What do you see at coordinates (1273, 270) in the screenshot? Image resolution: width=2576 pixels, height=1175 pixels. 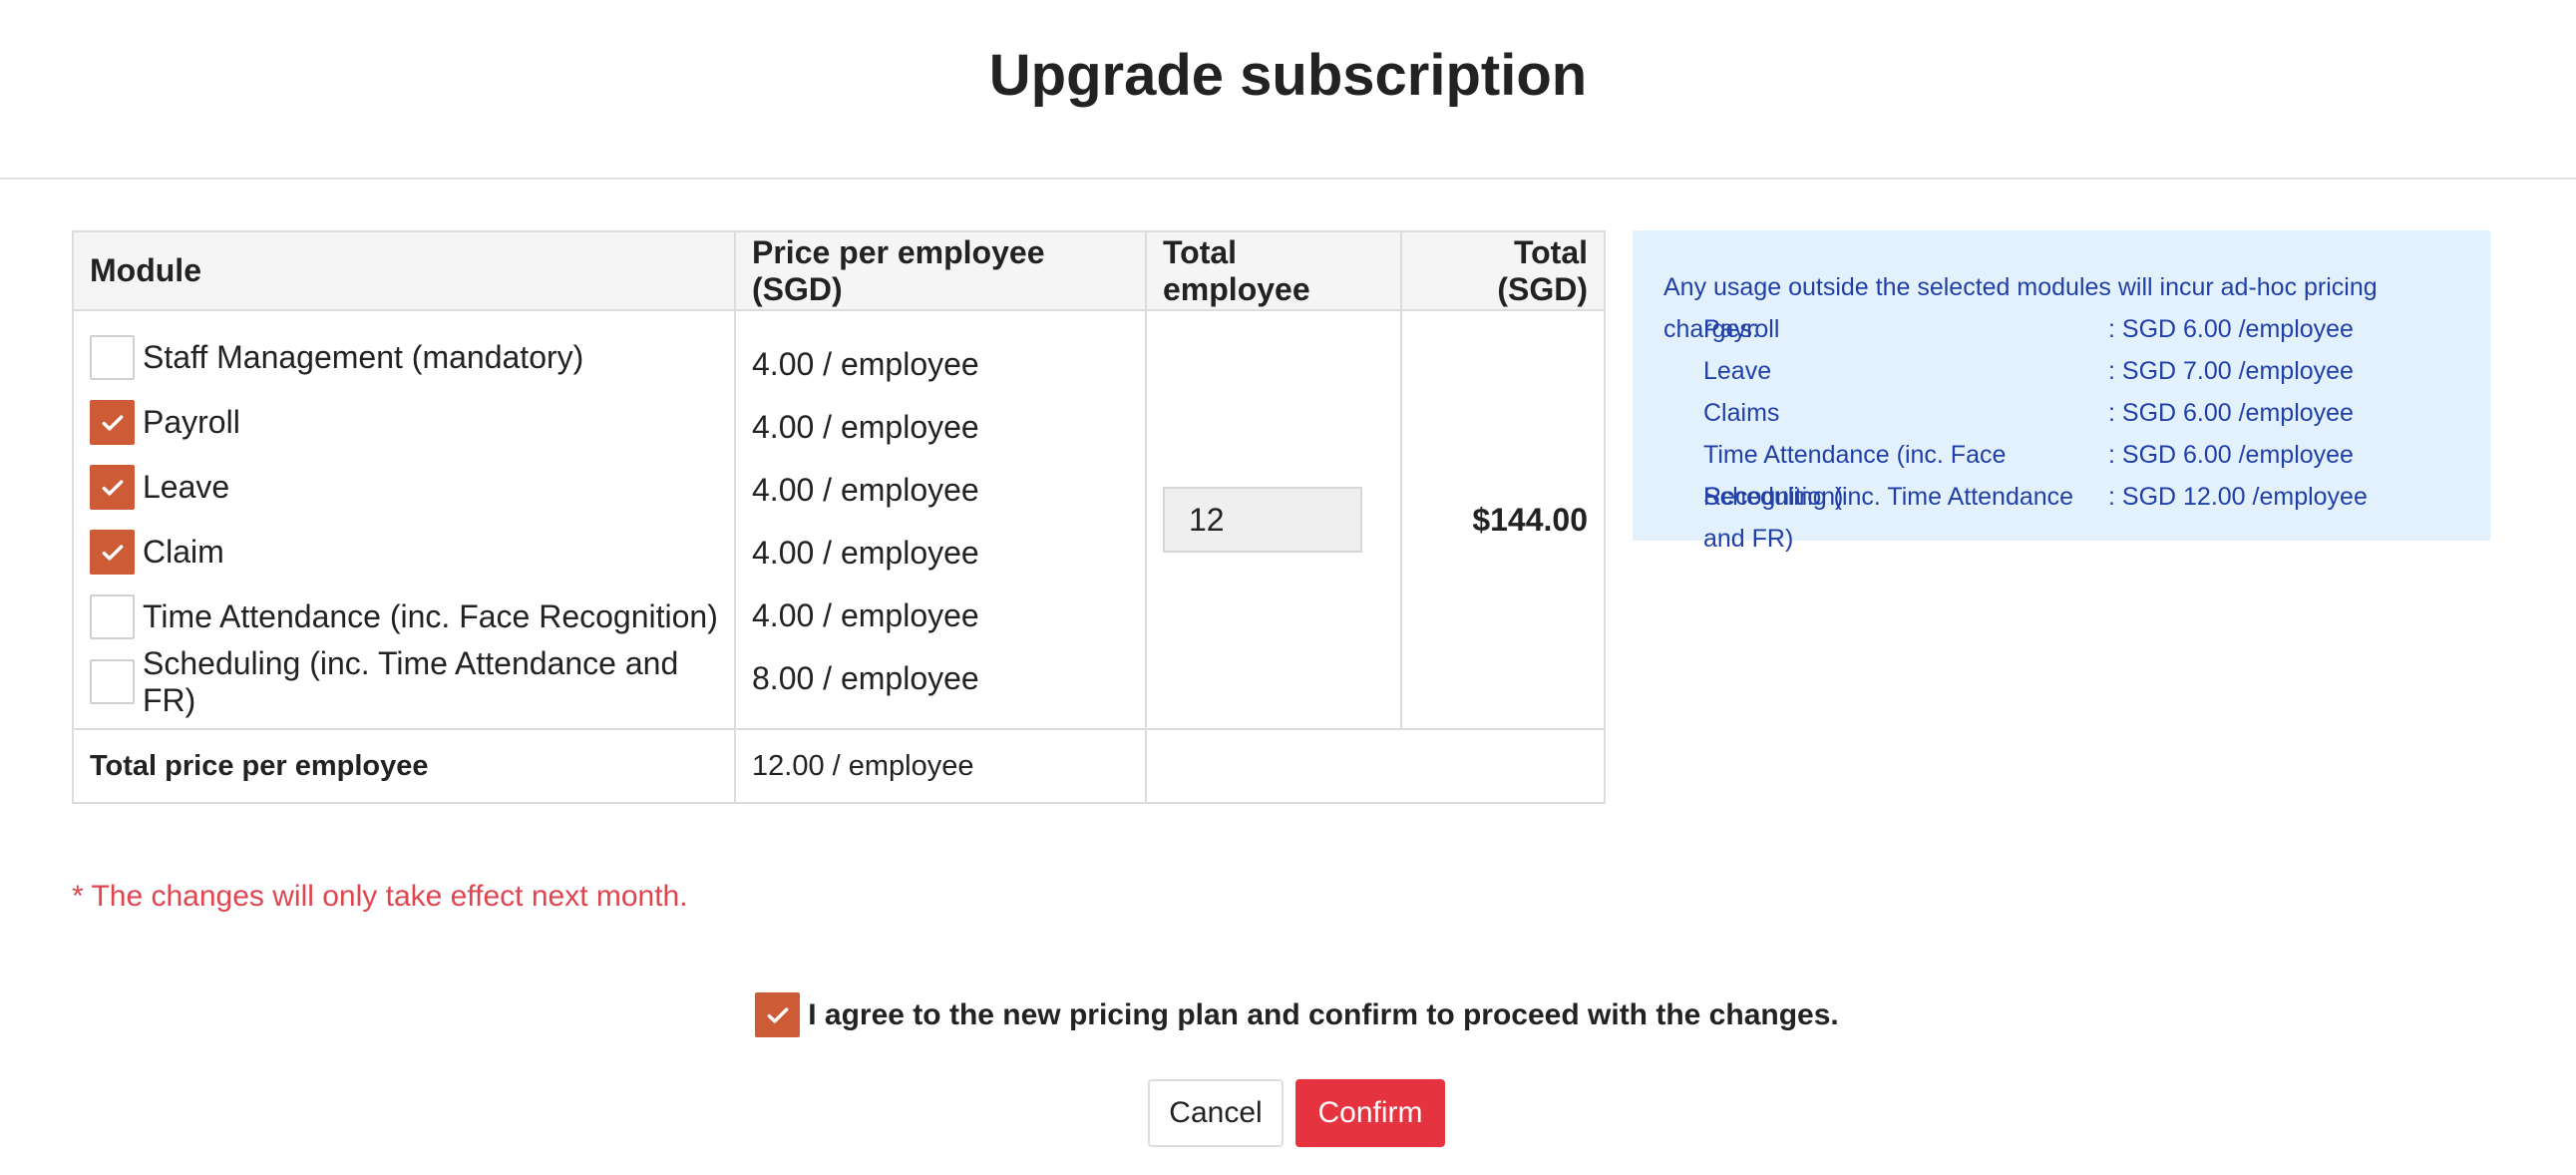 I see `header-employees: Total employee` at bounding box center [1273, 270].